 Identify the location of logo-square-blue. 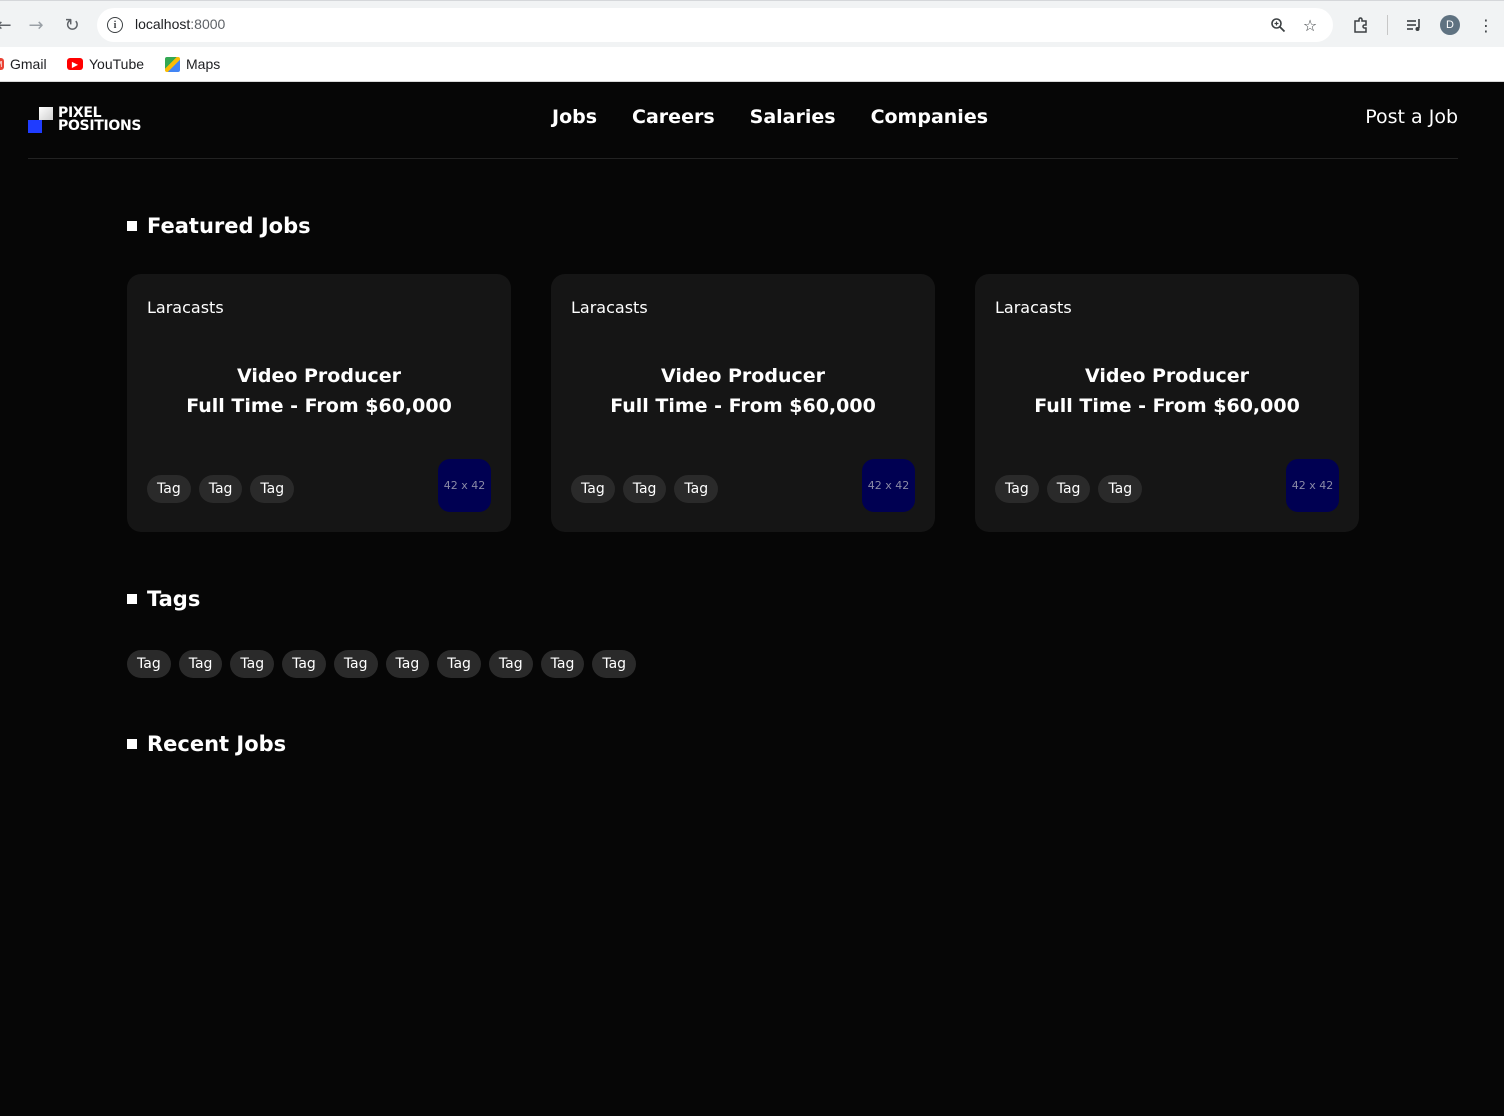
(35, 126).